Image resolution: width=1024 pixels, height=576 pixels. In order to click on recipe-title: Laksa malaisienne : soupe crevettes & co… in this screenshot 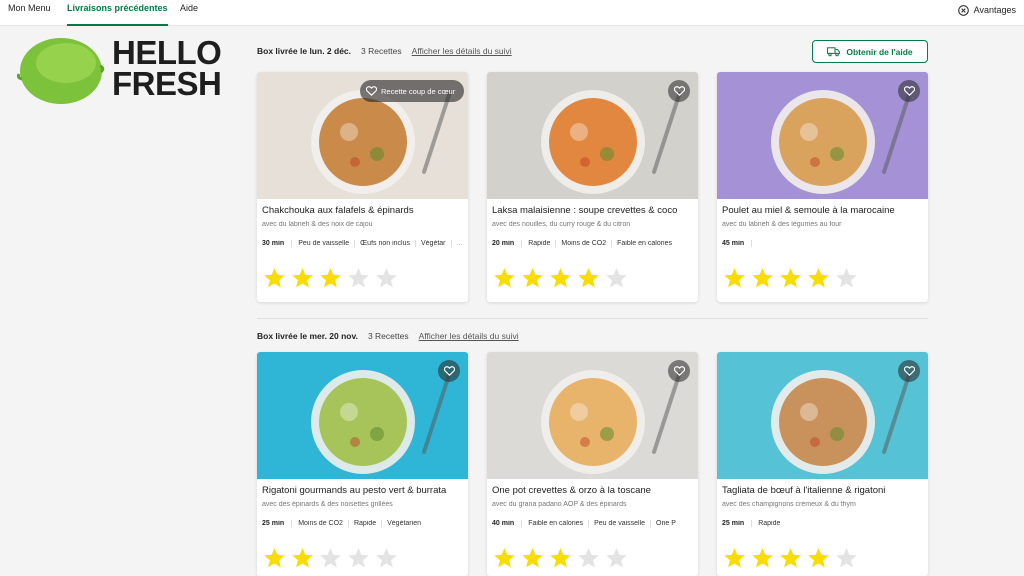, I will do `click(594, 210)`.